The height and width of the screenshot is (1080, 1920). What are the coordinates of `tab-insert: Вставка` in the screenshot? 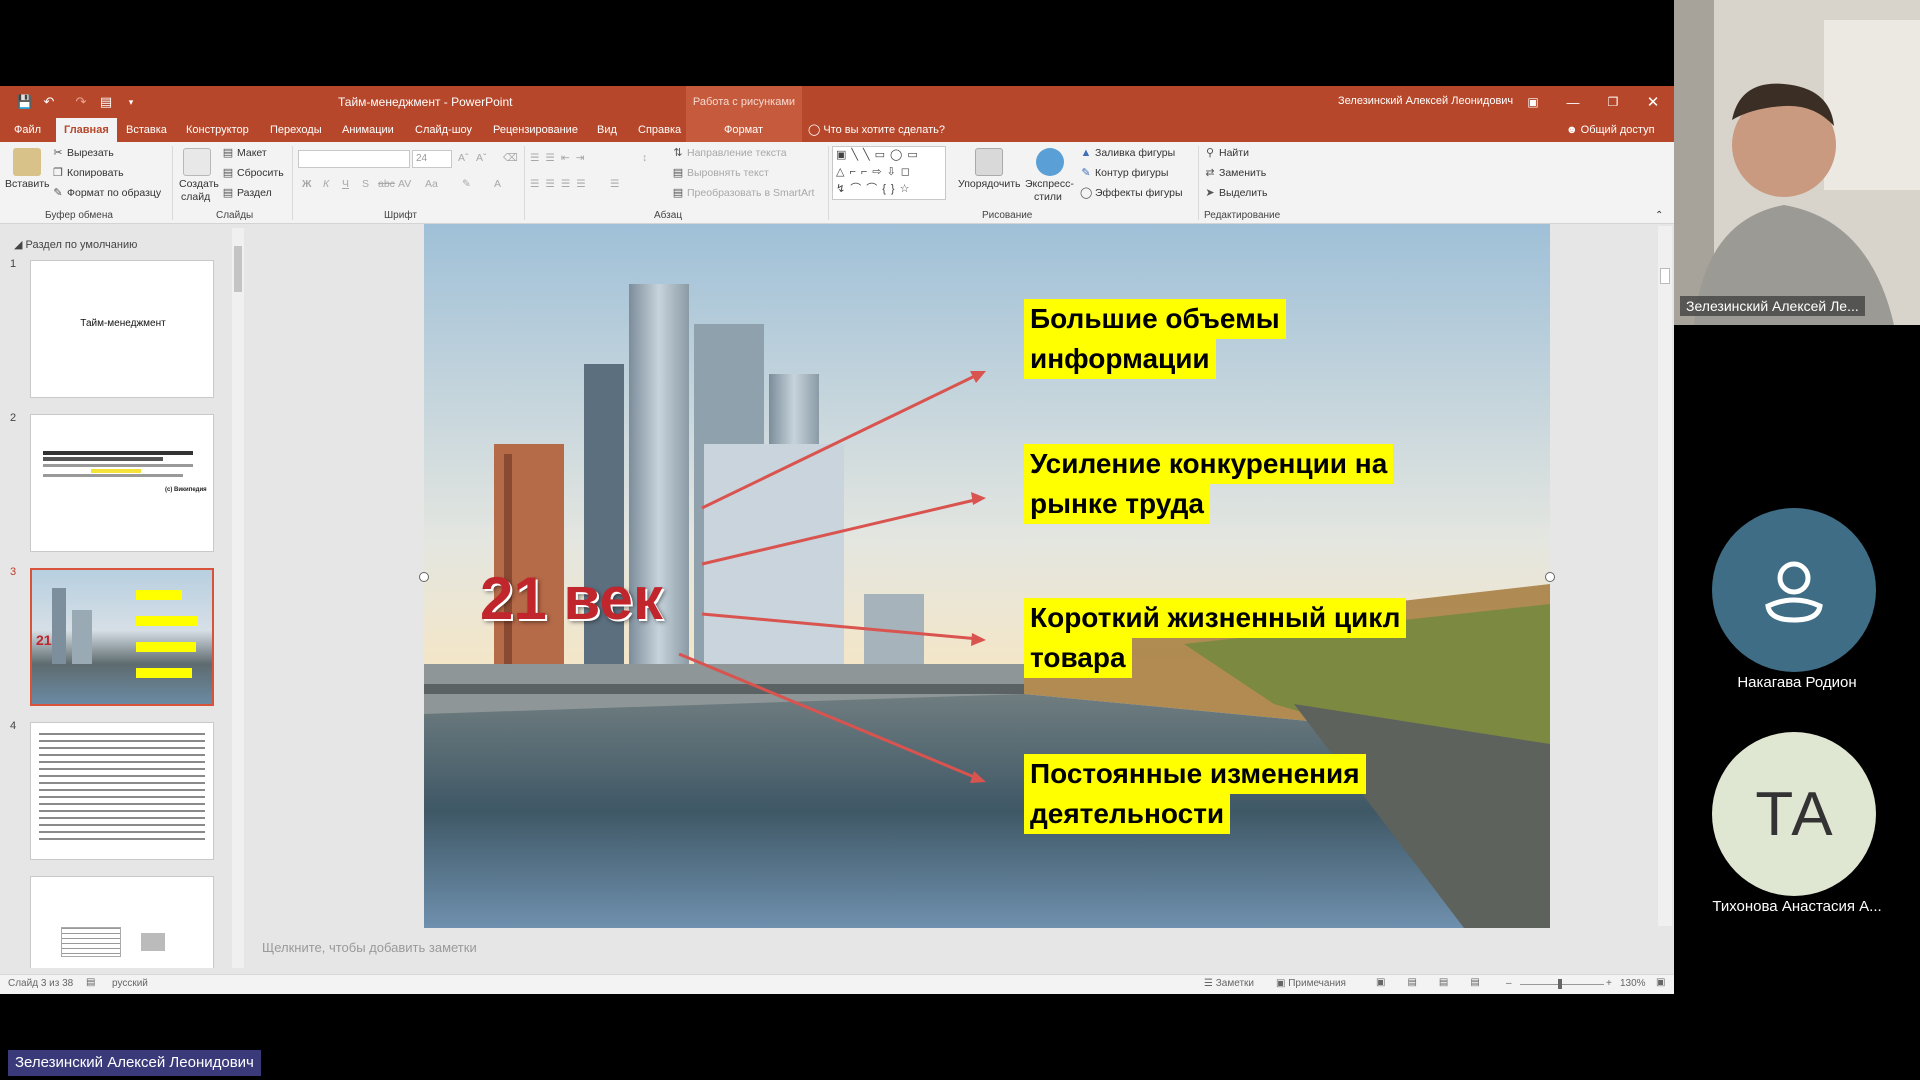 It's located at (146, 130).